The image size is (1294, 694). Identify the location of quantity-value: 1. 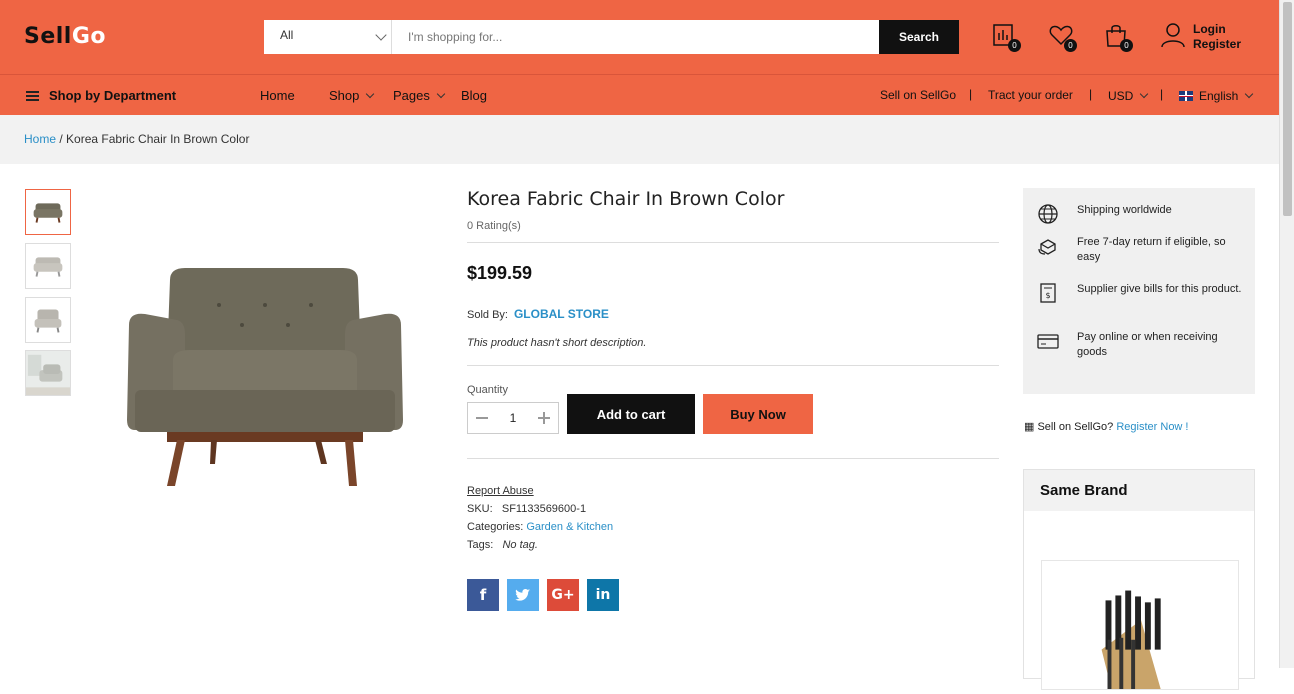
(513, 418).